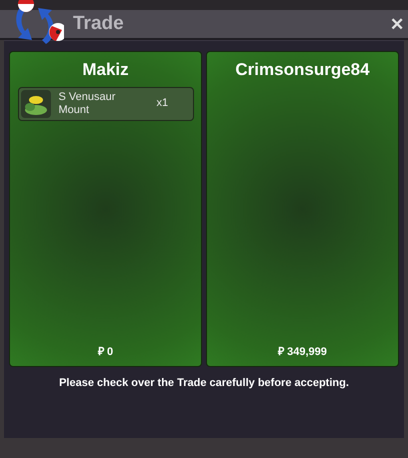 This screenshot has width=408, height=458. What do you see at coordinates (35, 104) in the screenshot?
I see `plant-creature-icon` at bounding box center [35, 104].